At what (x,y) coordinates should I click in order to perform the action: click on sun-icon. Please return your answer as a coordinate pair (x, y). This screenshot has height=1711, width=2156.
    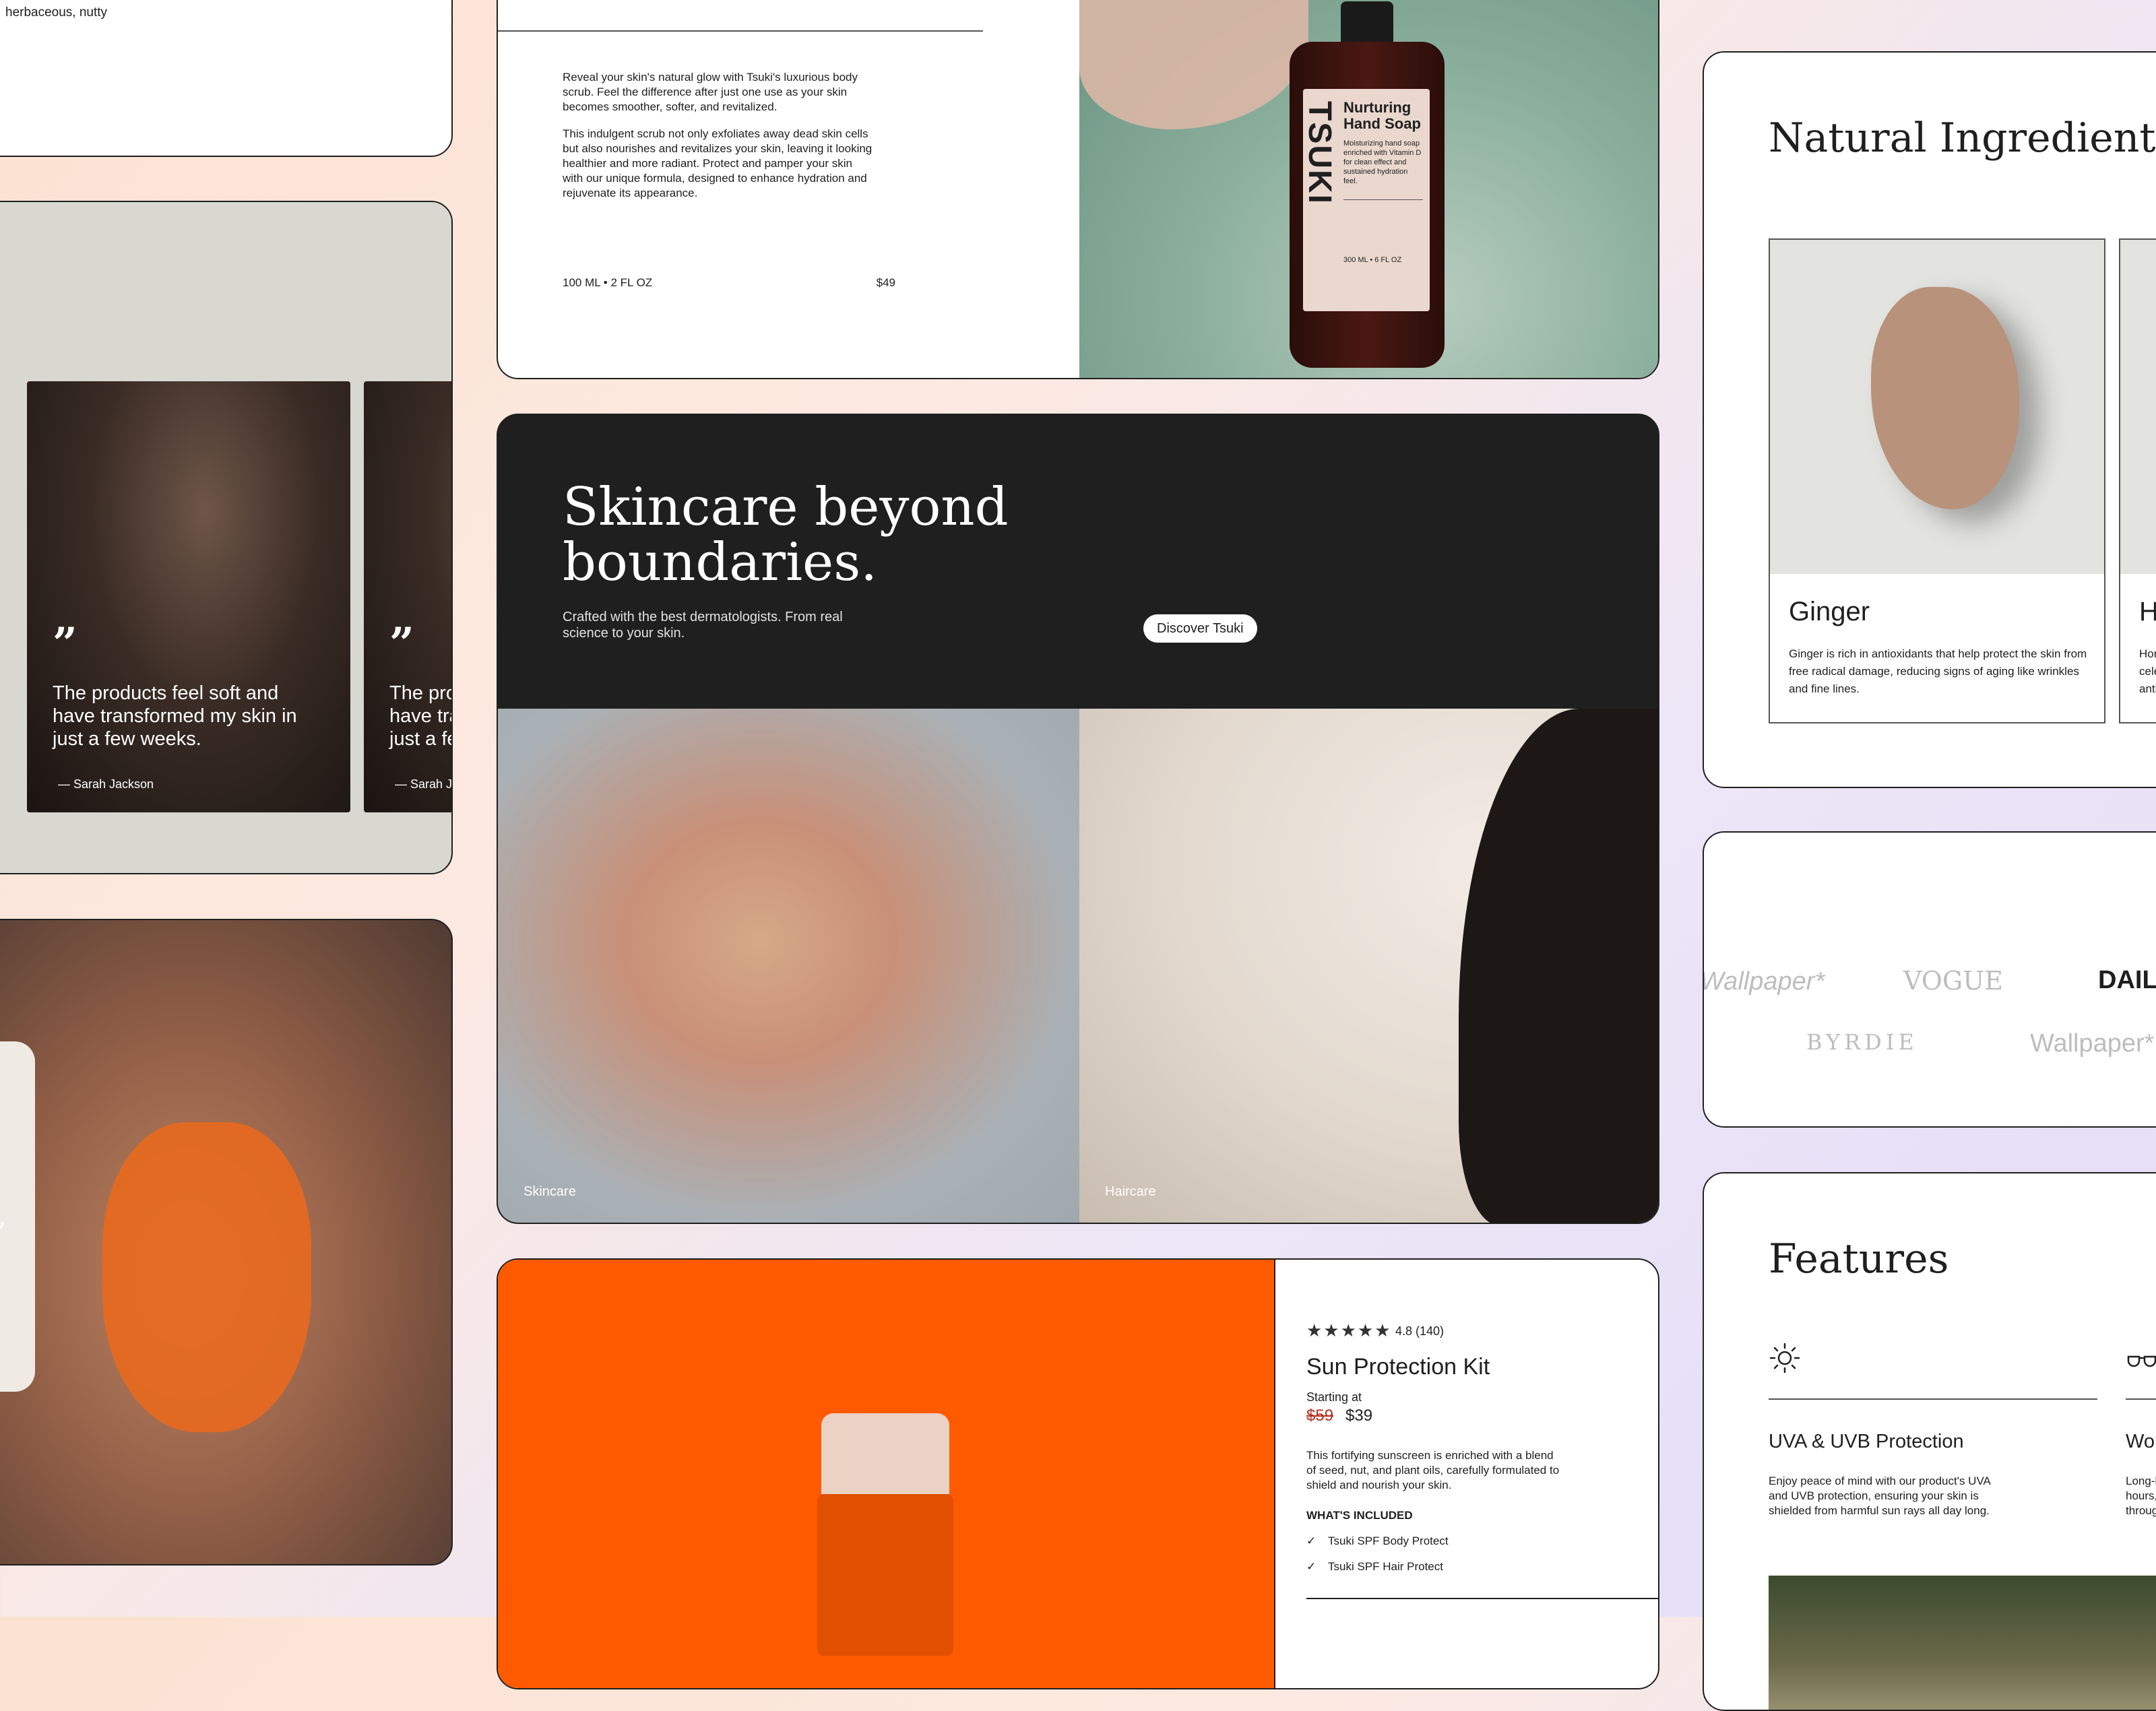
    Looking at the image, I should click on (1784, 1358).